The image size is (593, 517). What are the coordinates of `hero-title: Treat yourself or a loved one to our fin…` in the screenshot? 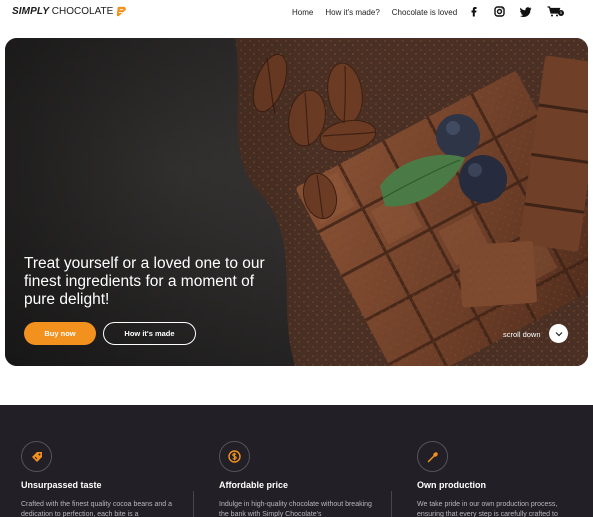 It's located at (144, 281).